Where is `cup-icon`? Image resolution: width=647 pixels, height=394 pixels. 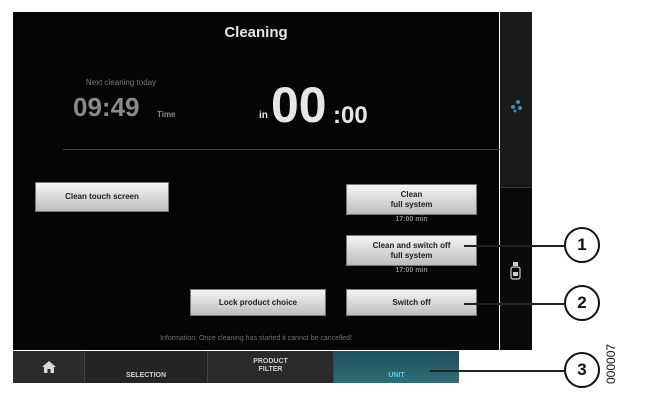
cup-icon is located at coordinates (515, 271).